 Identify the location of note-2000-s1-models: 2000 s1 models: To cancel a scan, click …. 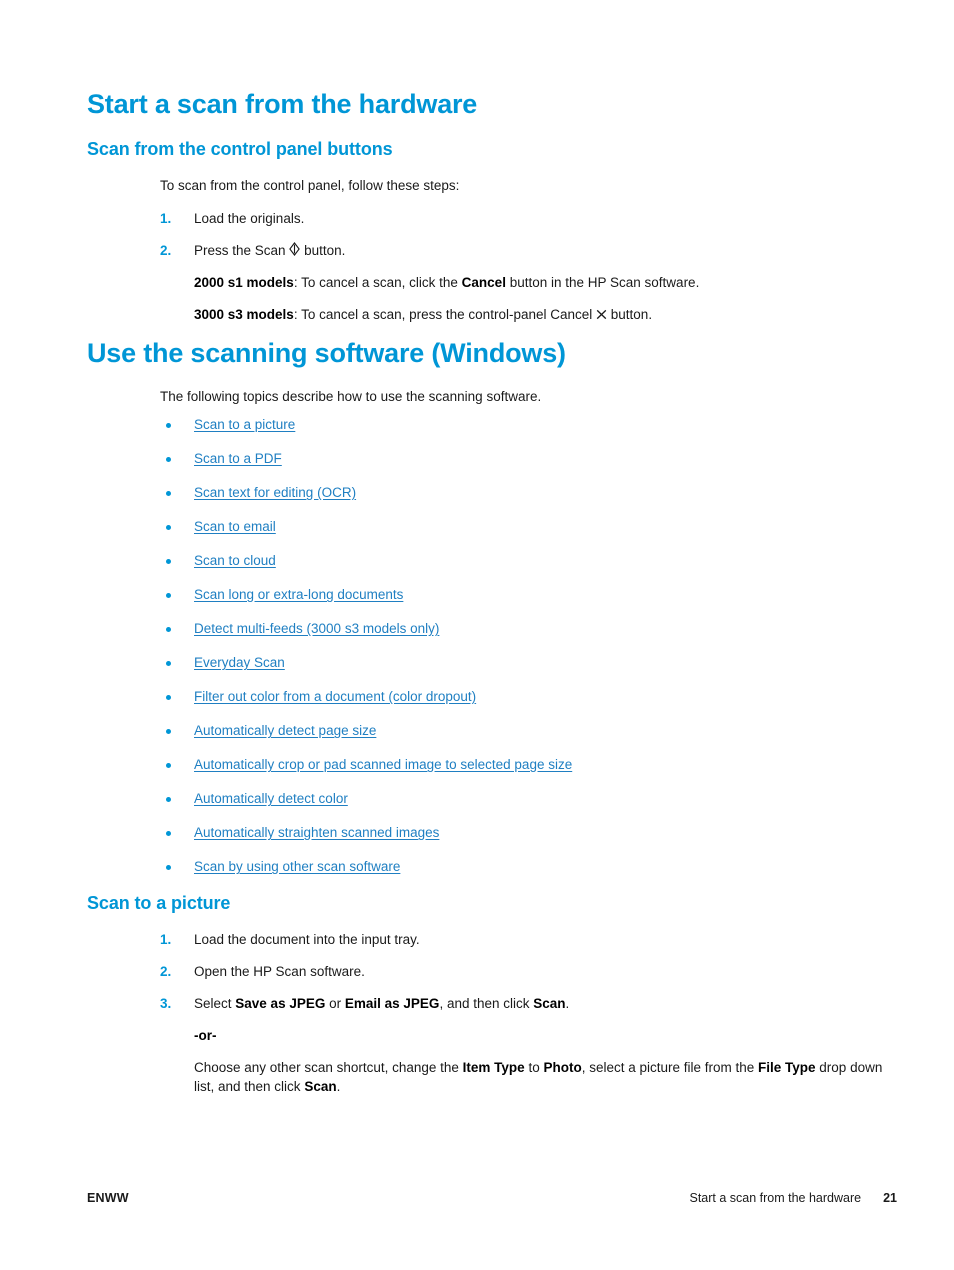
(540, 282).